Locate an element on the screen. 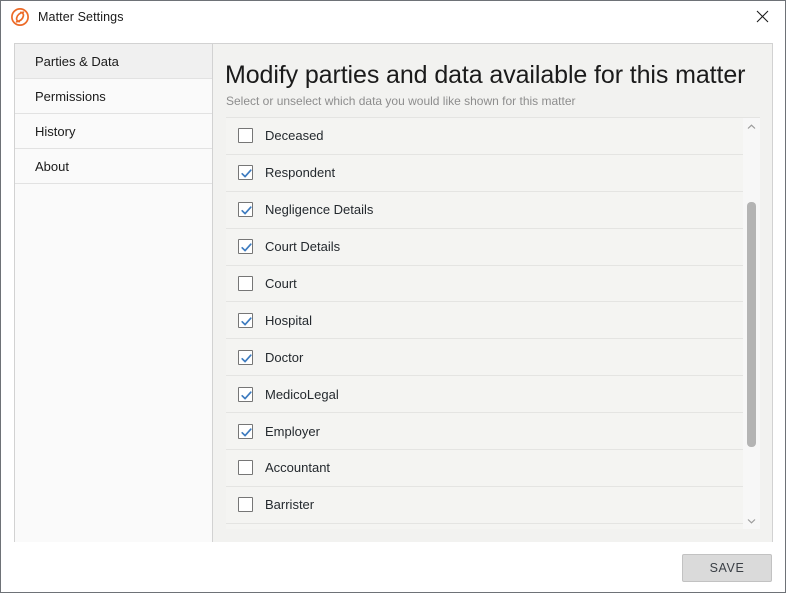 The image size is (786, 593). list-item: Court Details is located at coordinates (484, 247).